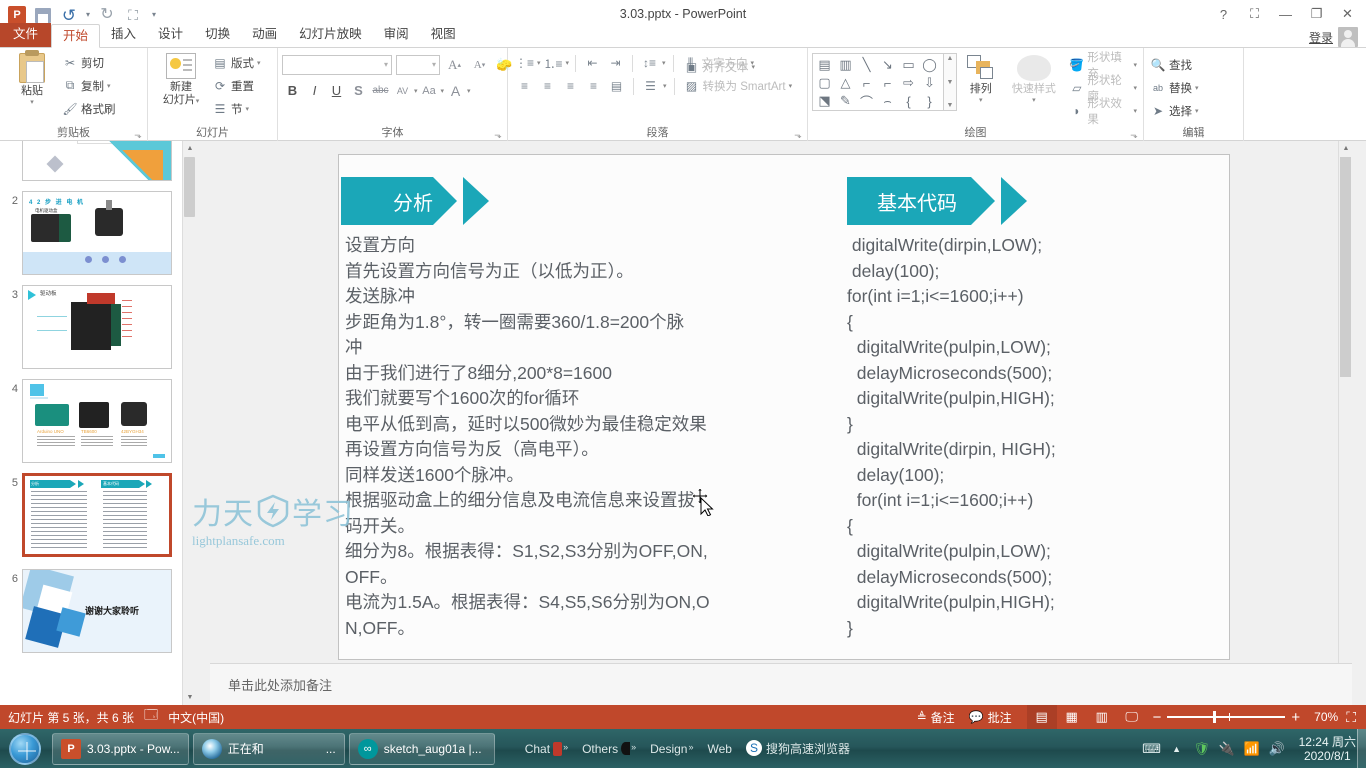  I want to click on right-brace-shape-icon: }, so click(929, 101).